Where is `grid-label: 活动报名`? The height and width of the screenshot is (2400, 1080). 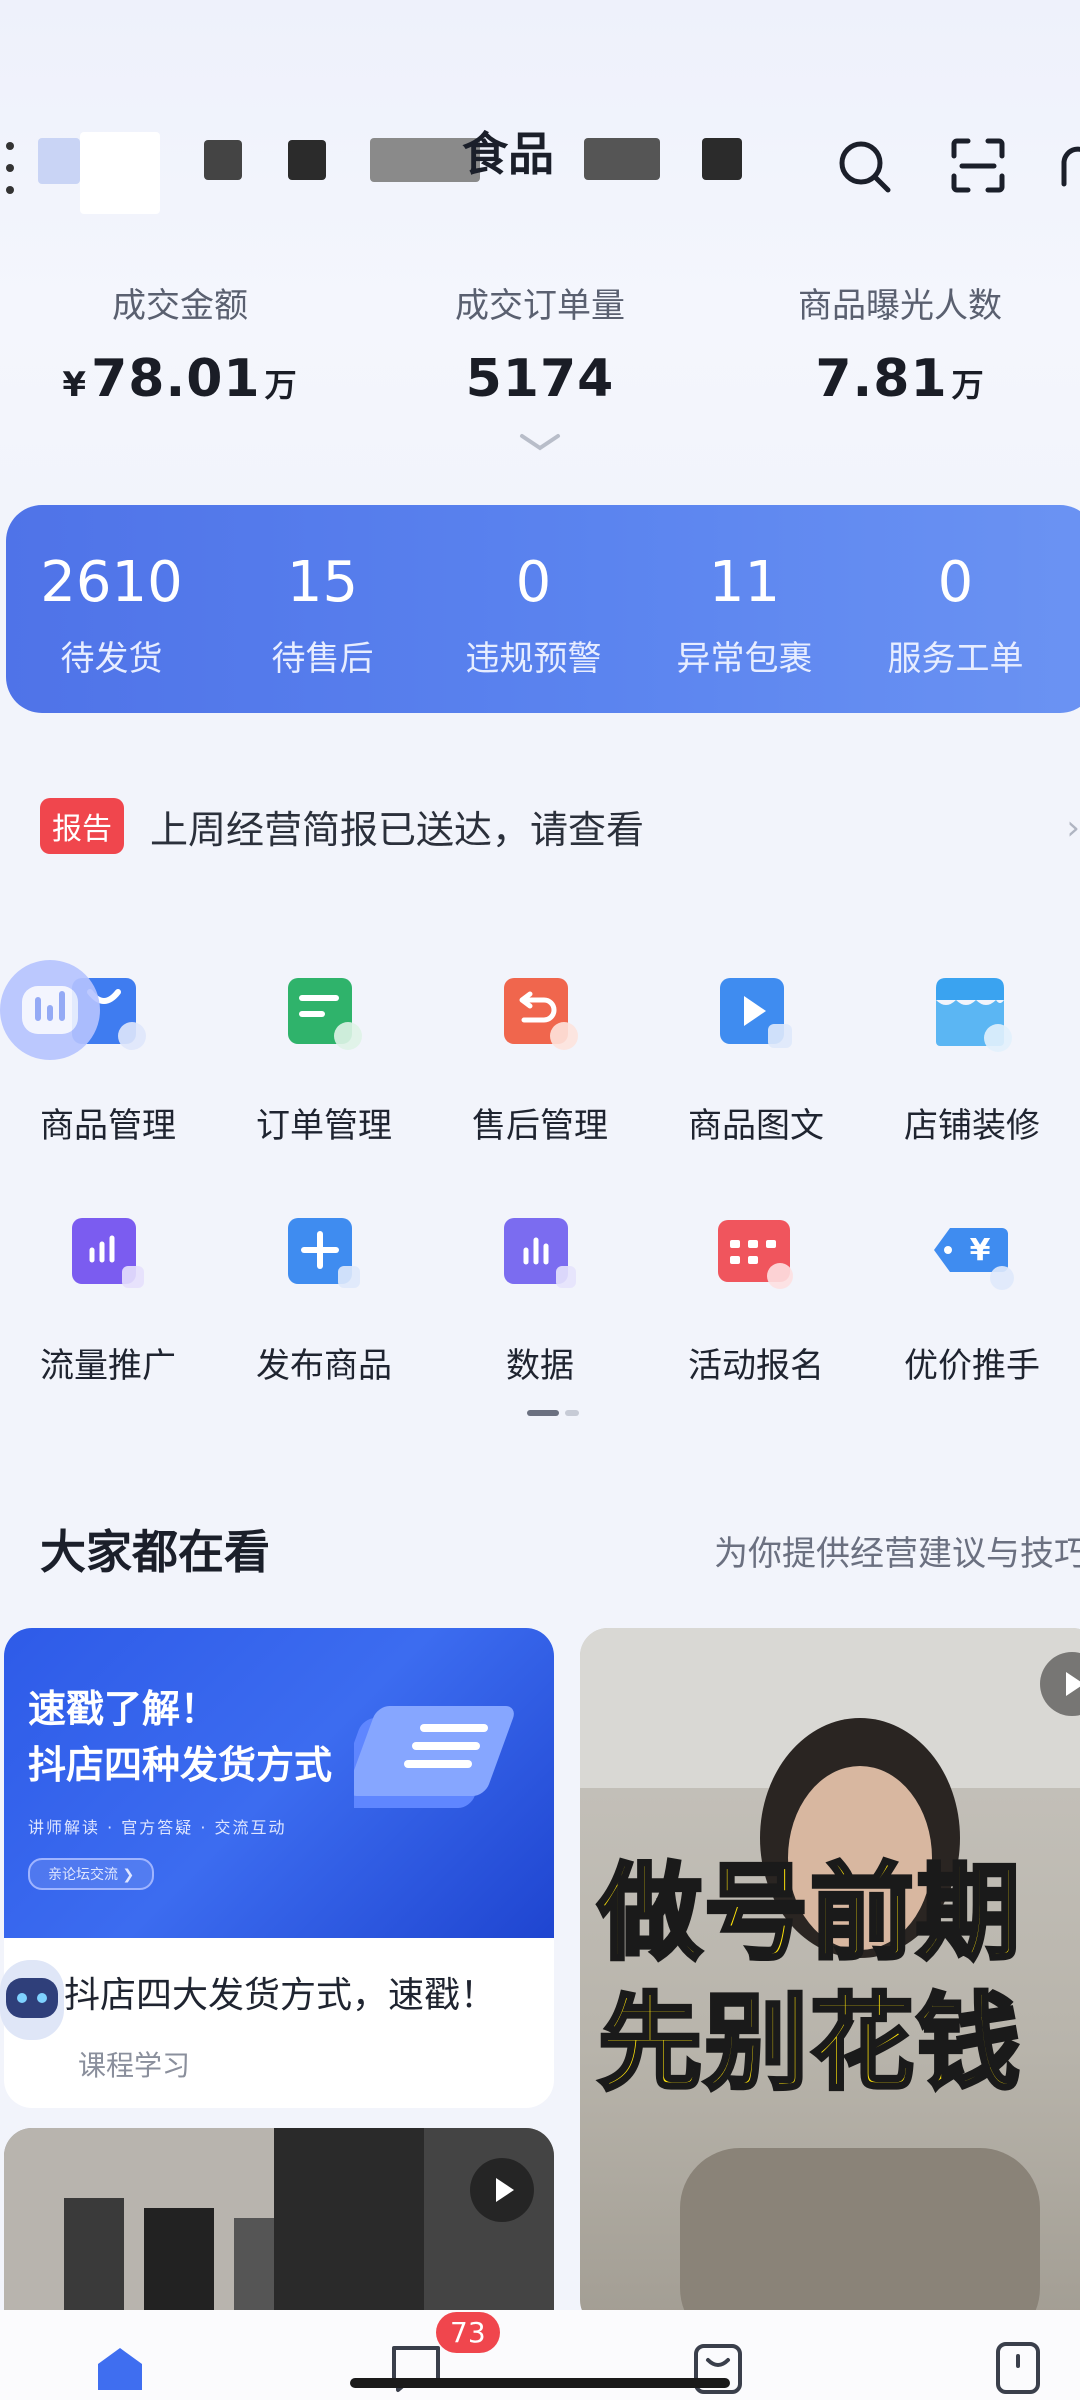
grid-label: 活动报名 is located at coordinates (756, 1366).